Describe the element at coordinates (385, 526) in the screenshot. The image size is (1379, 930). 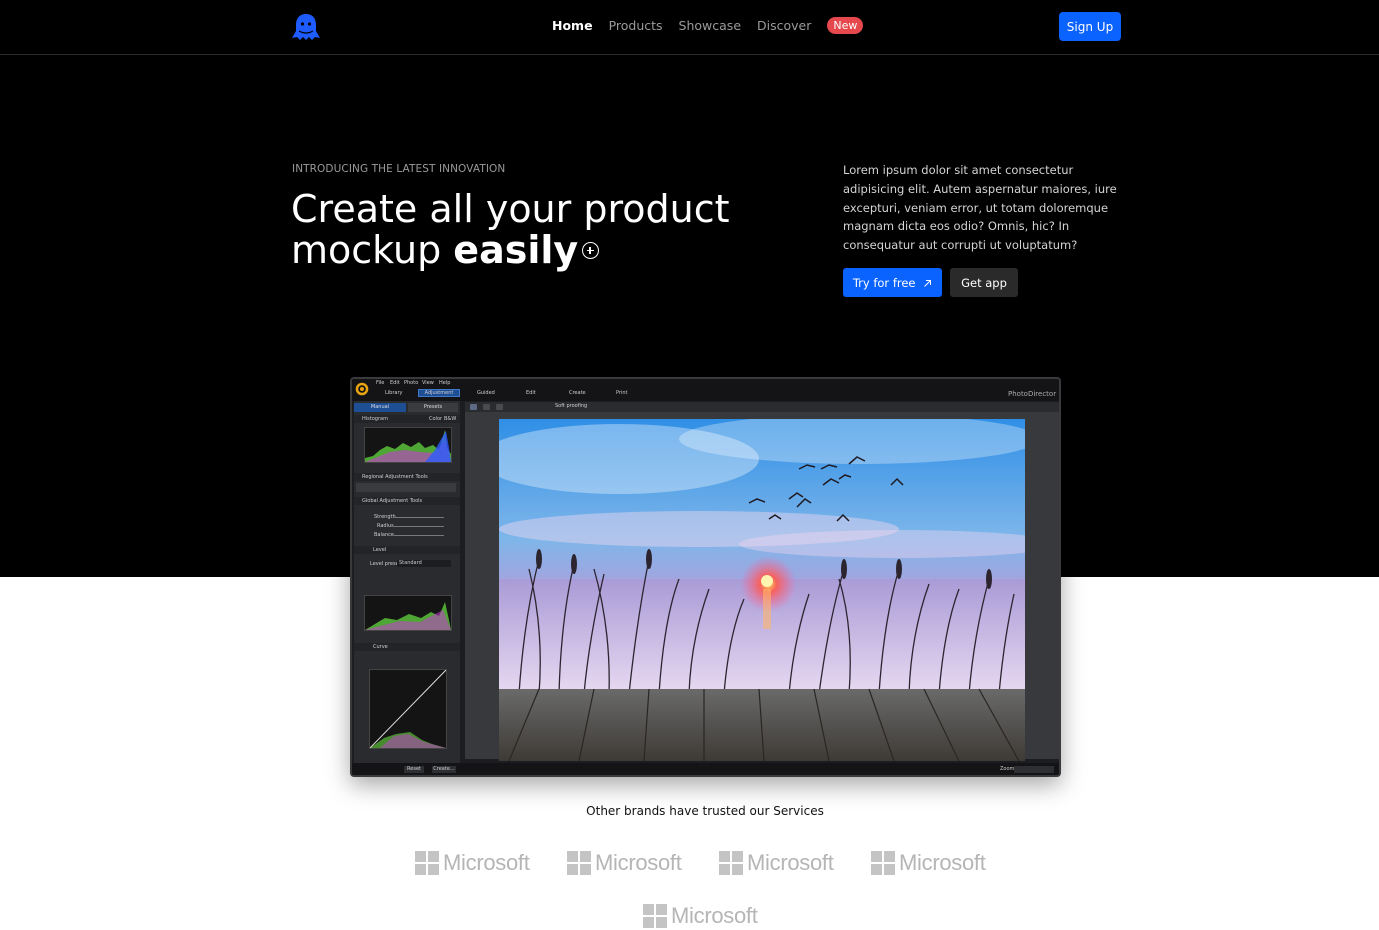
I see `slider-radius: Radius` at that location.